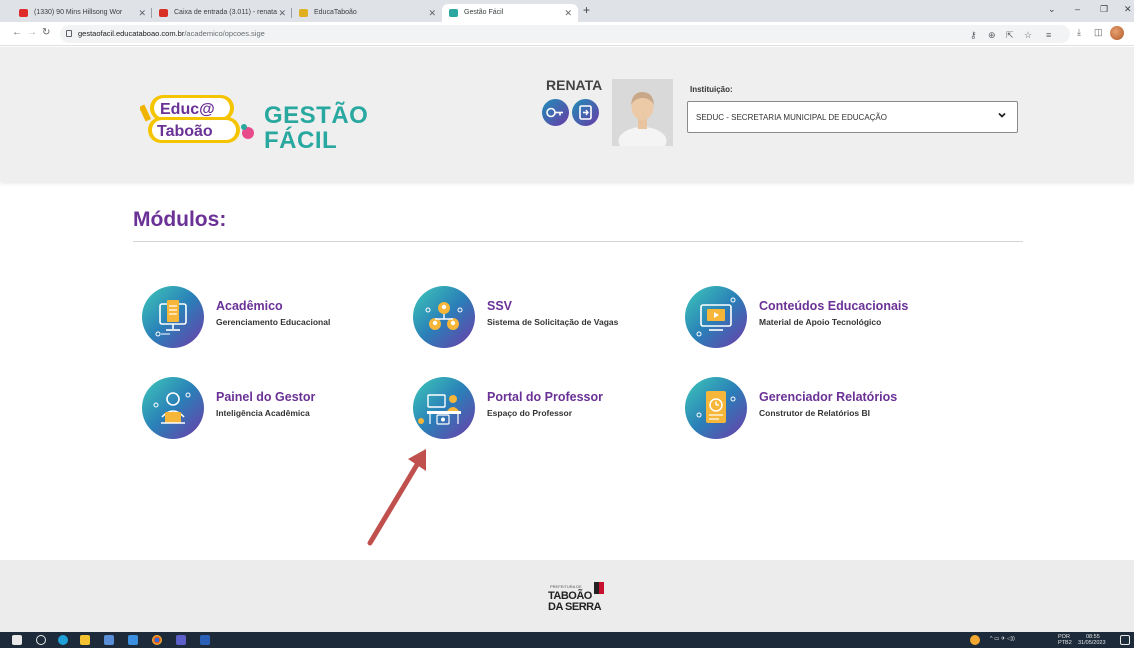 Image resolution: width=1134 pixels, height=648 pixels. I want to click on footer-logo-line2: DA SERRA, so click(575, 607).